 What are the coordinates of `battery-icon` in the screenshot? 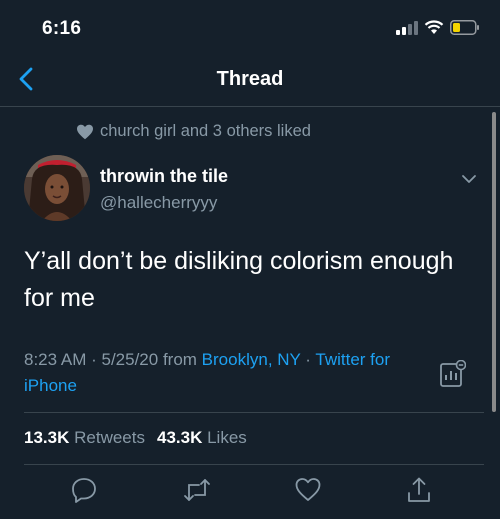 It's located at (464, 27).